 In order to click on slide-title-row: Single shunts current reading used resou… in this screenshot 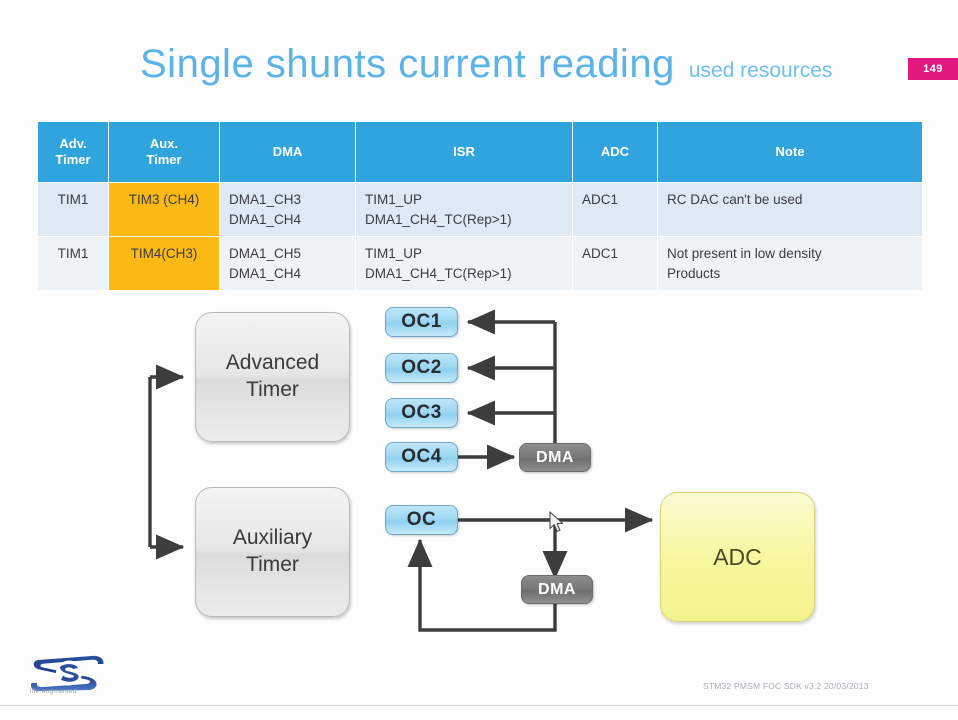, I will do `click(486, 64)`.